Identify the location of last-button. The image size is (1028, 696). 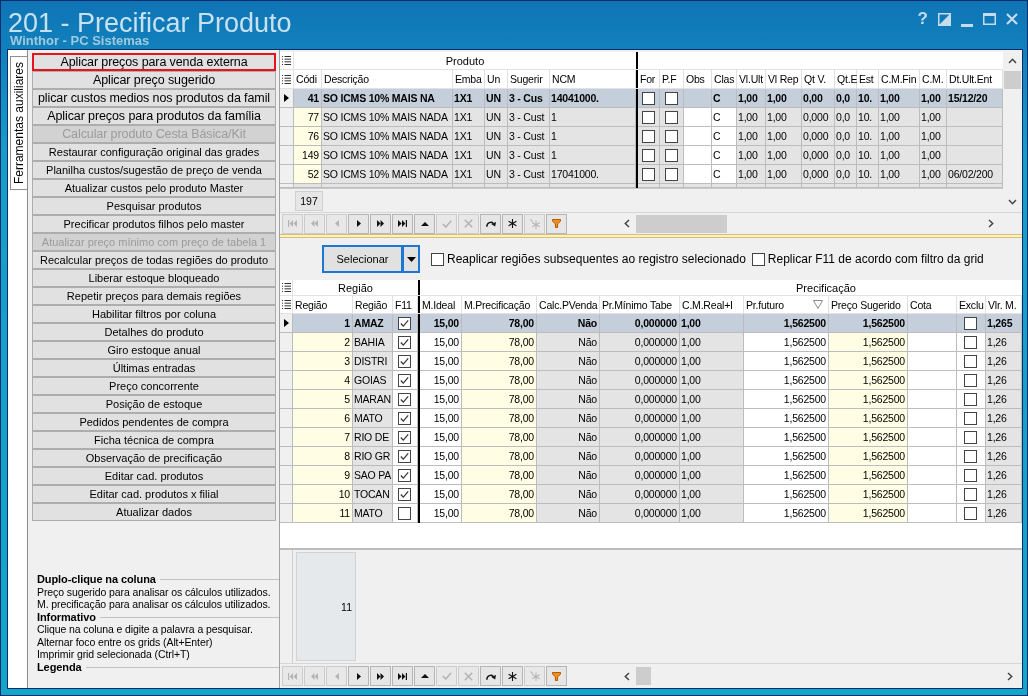
(402, 223).